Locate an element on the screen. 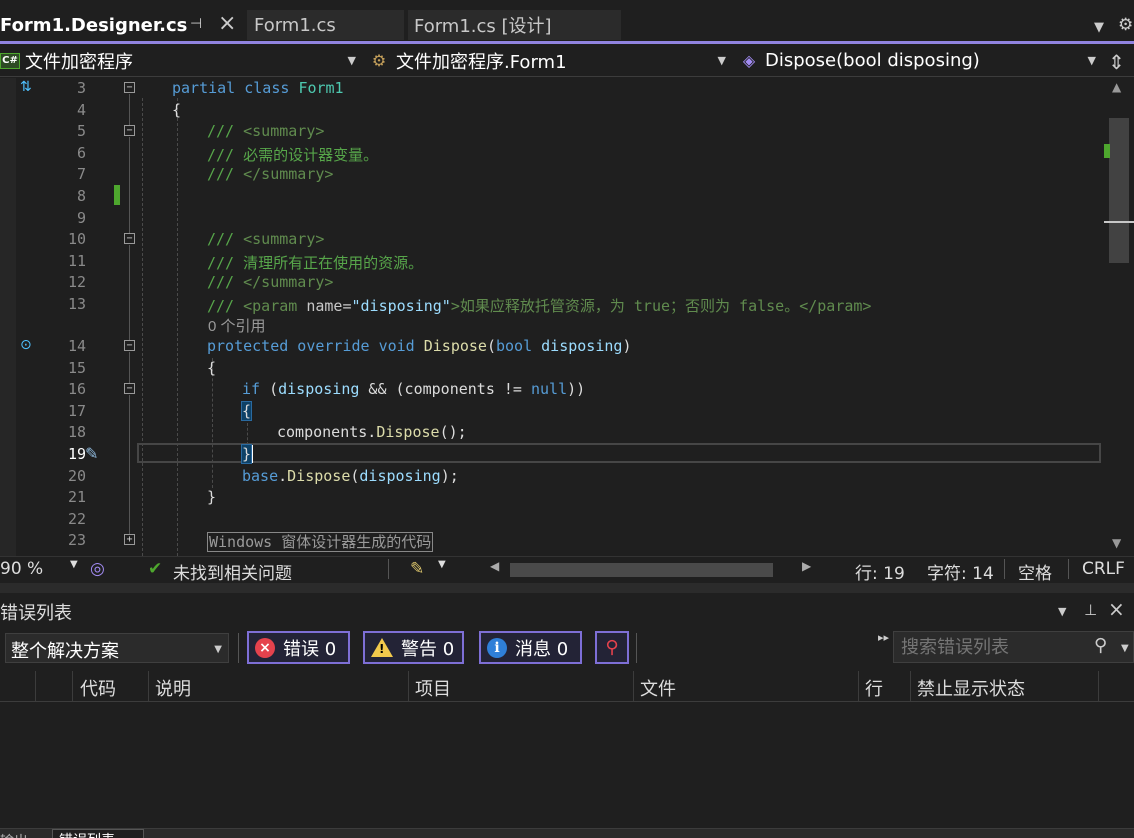 This screenshot has height=838, width=1134. member-dropdown: ◈ Dispose(bool disposing) ▼ is located at coordinates (920, 60).